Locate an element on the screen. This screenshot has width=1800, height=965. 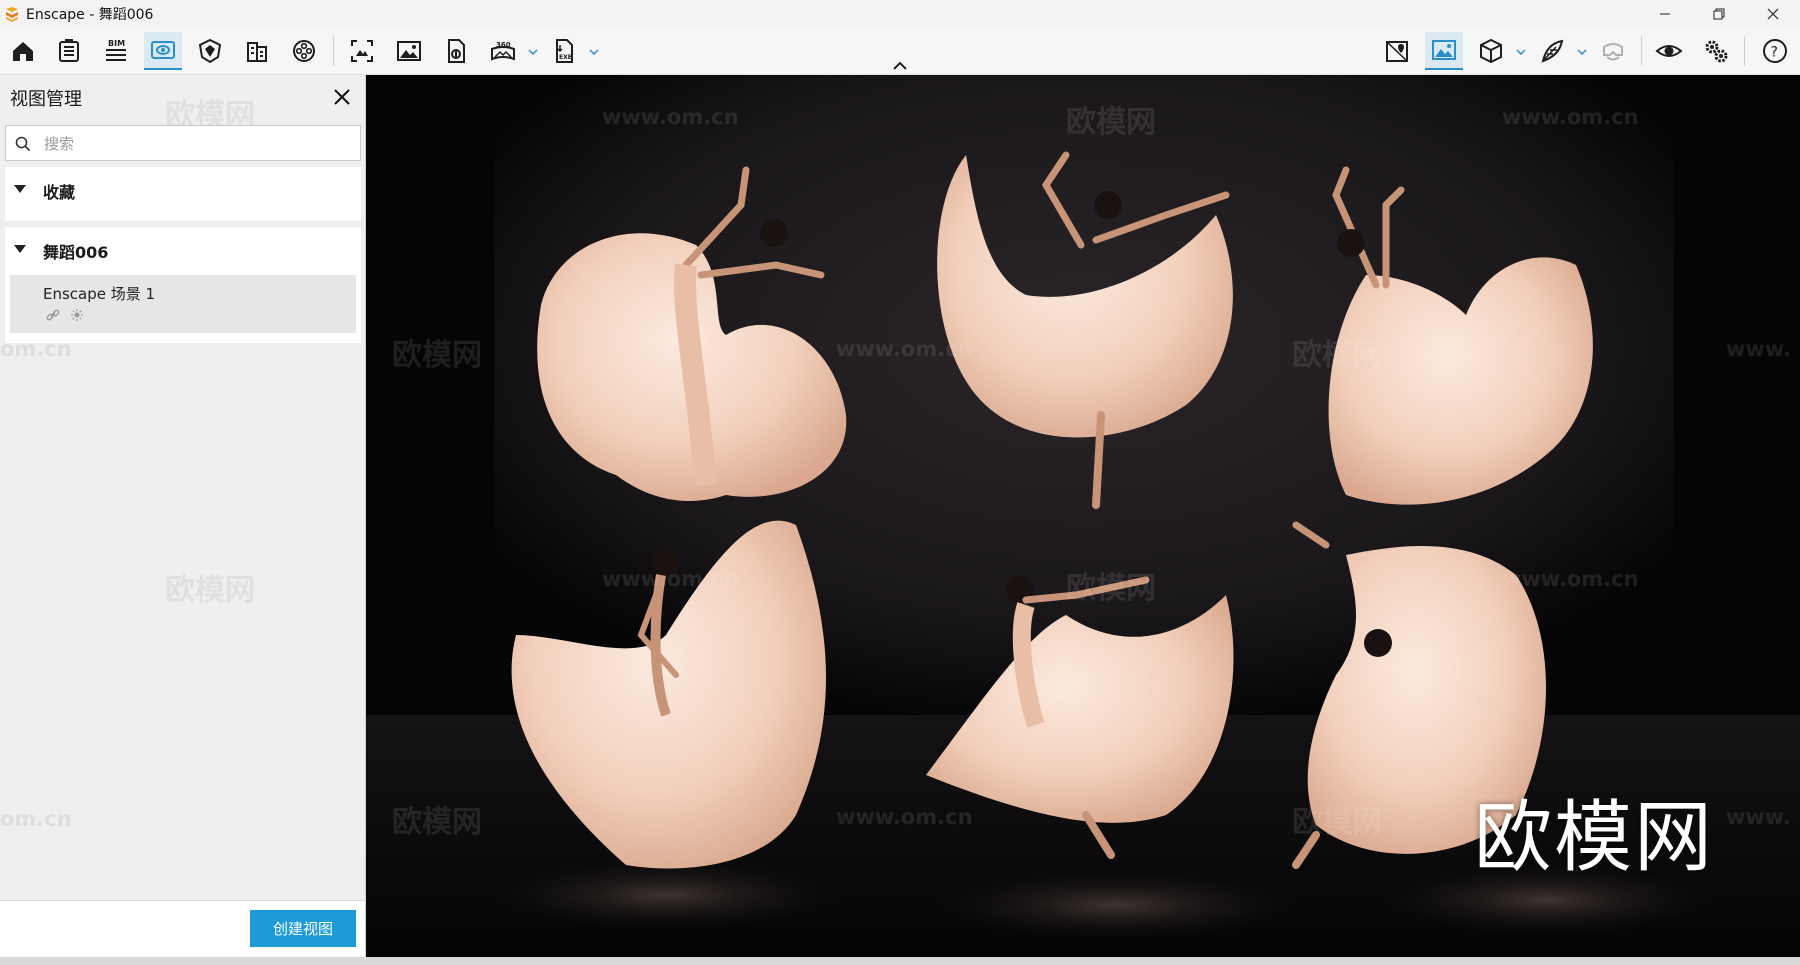
gears-icon is located at coordinates (1716, 51).